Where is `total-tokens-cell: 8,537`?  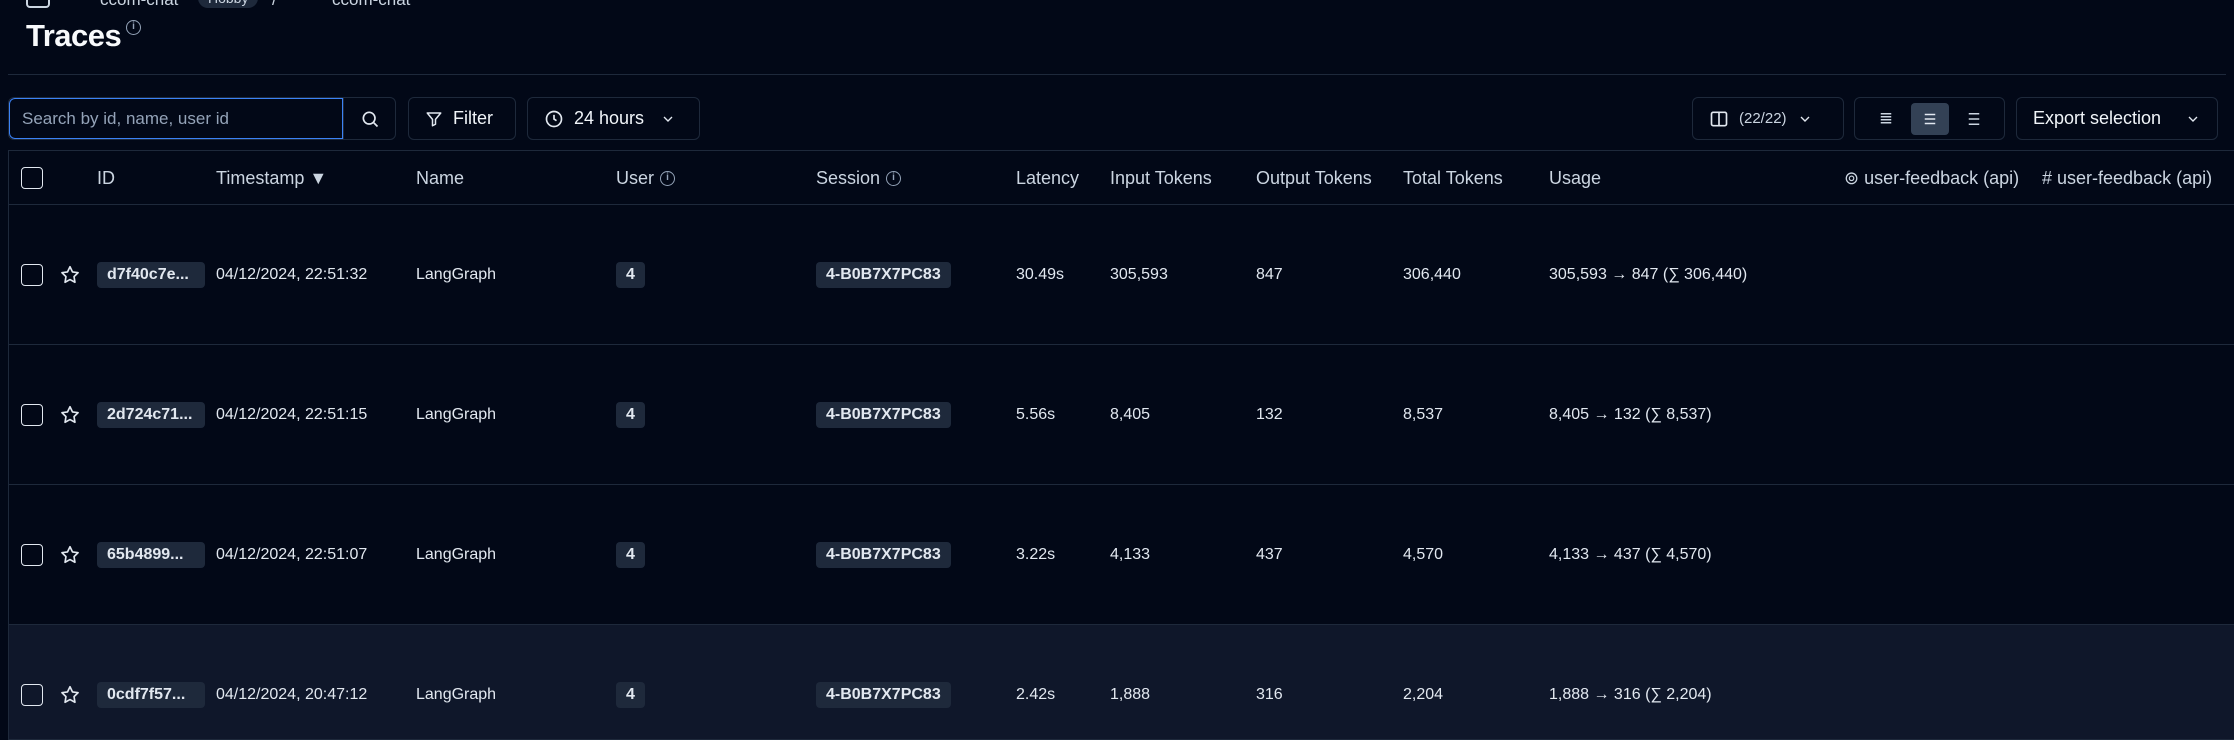 total-tokens-cell: 8,537 is located at coordinates (1423, 414).